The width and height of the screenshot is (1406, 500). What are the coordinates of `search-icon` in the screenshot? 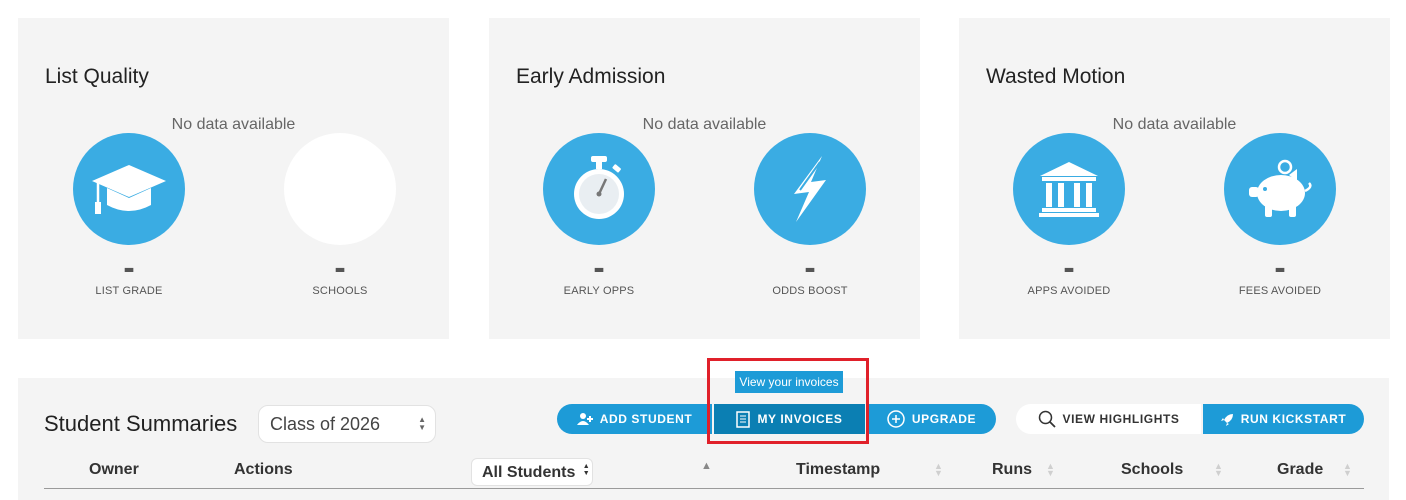 It's located at (1047, 419).